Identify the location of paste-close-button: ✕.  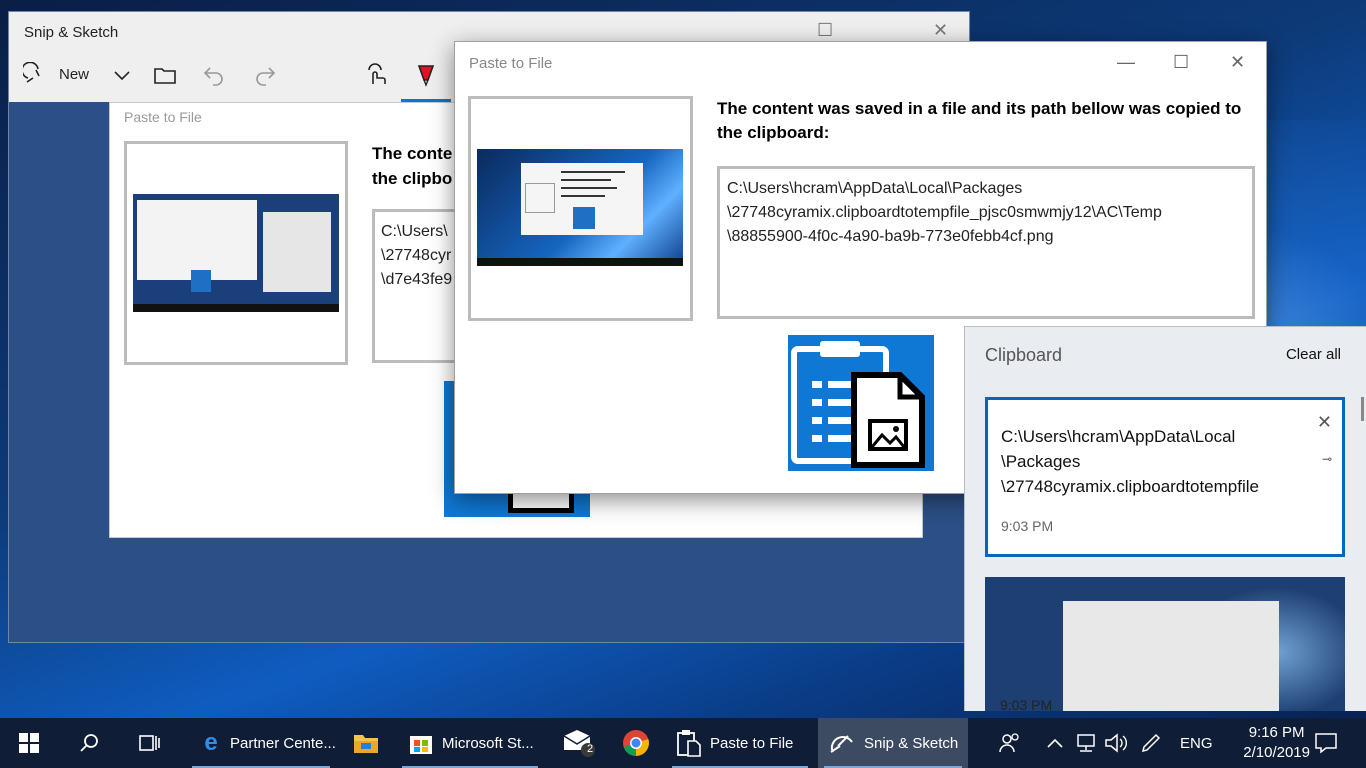
(1237, 62).